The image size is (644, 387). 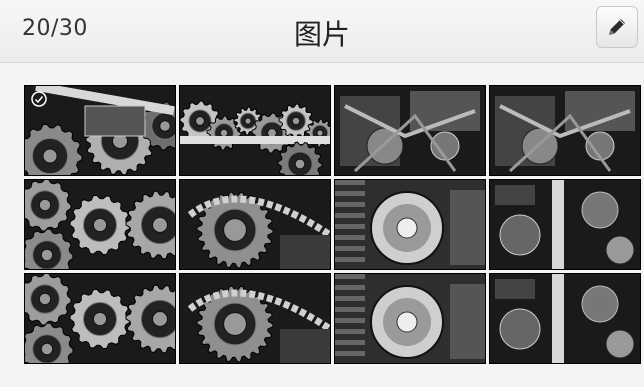 I want to click on edit-button, so click(x=617, y=27).